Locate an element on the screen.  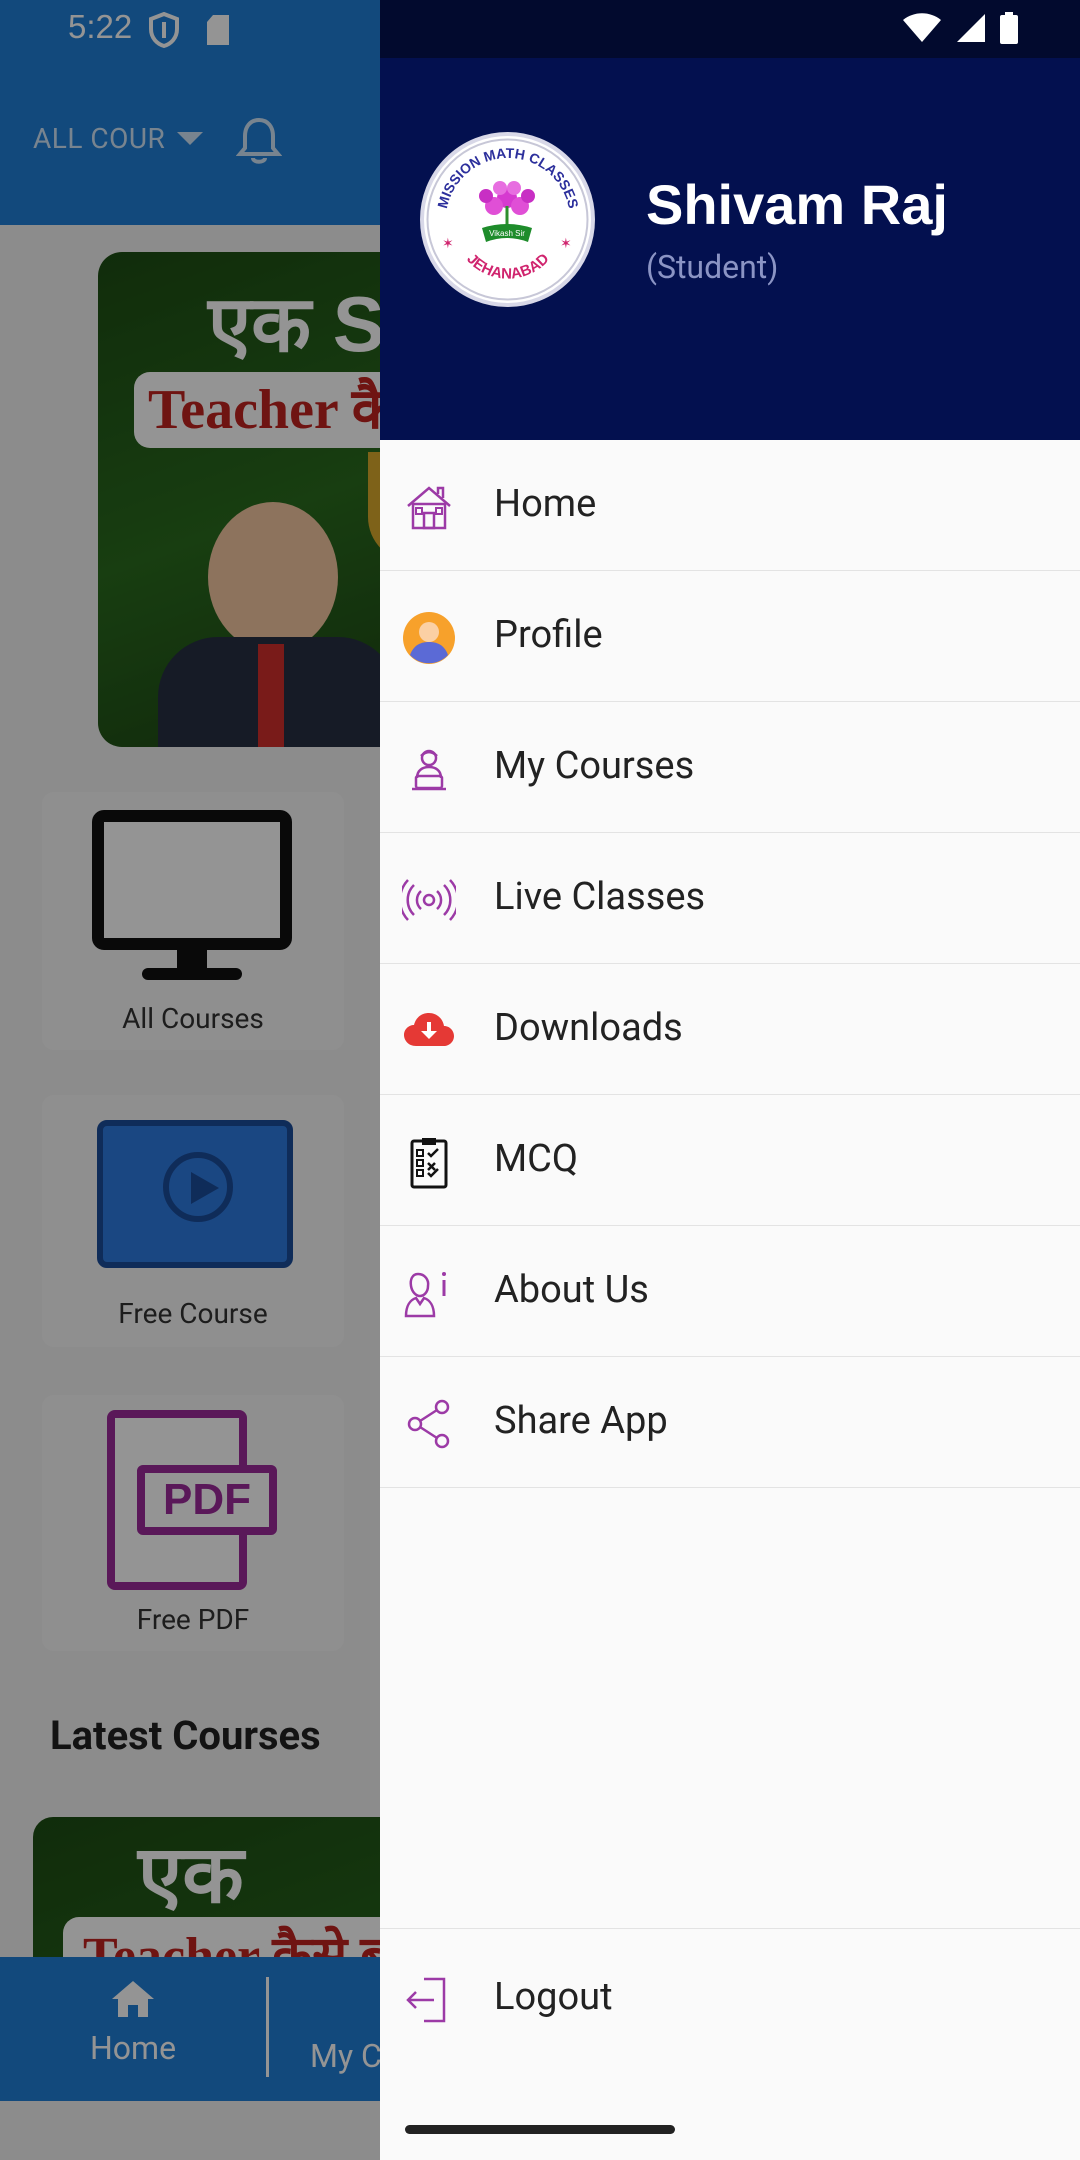
menu-item-downloads: Downloads is located at coordinates (730, 1029).